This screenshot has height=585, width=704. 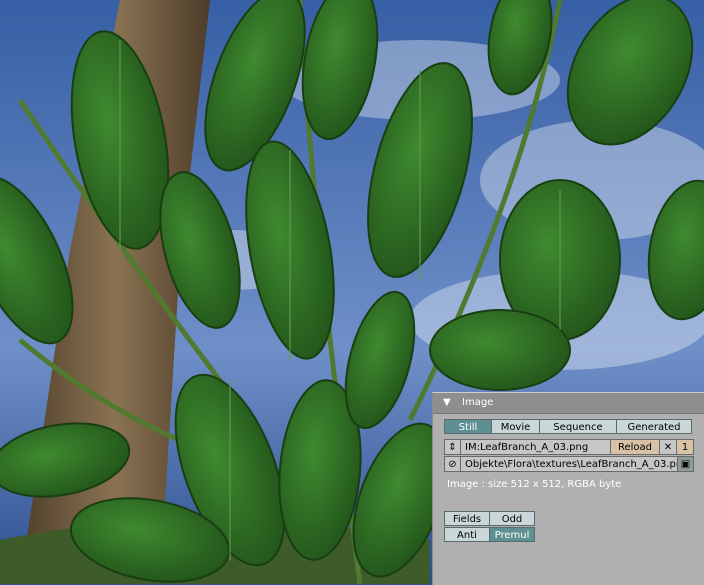 I want to click on fields-button: Fields, so click(x=467, y=518).